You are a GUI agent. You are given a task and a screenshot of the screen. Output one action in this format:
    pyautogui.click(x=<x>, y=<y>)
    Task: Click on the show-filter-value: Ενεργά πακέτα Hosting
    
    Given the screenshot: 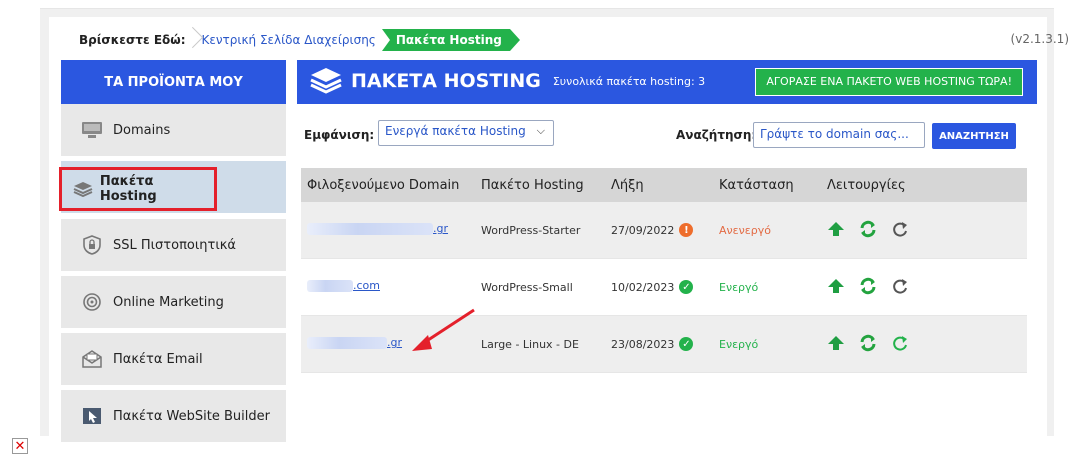 What is the action you would take?
    pyautogui.click(x=455, y=131)
    